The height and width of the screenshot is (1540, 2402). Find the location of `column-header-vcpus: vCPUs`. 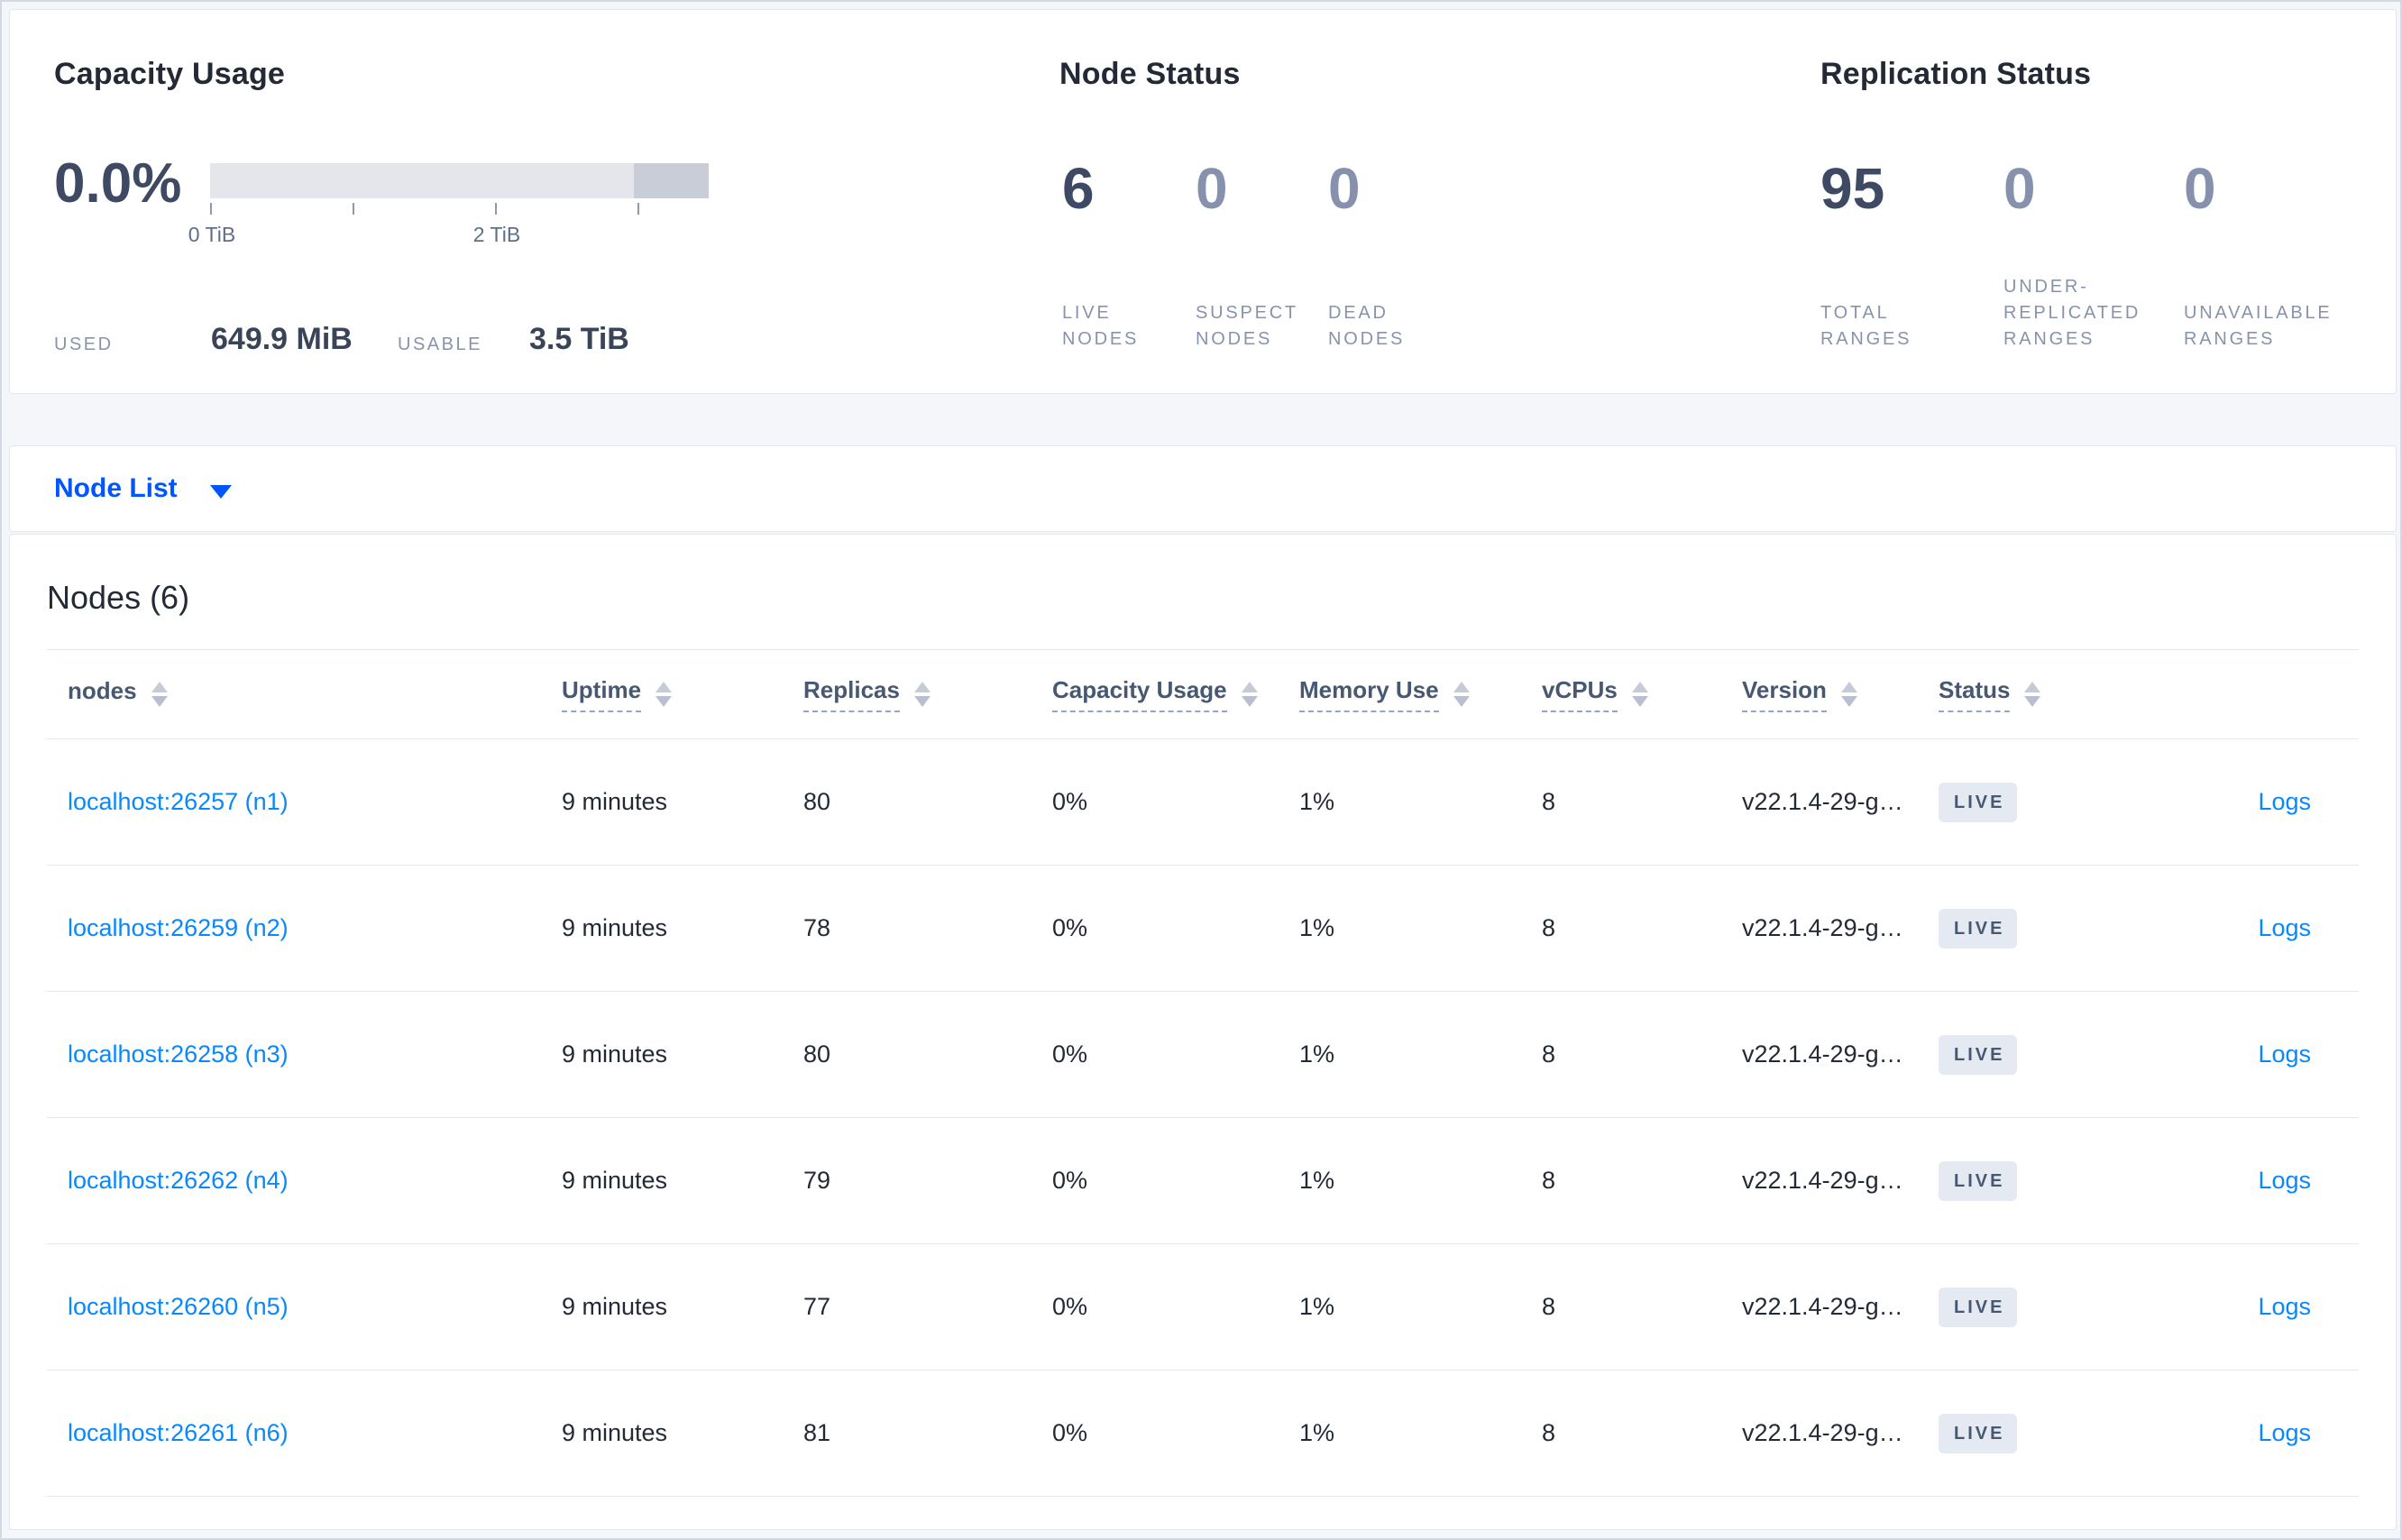

column-header-vcpus: vCPUs is located at coordinates (1642, 694).